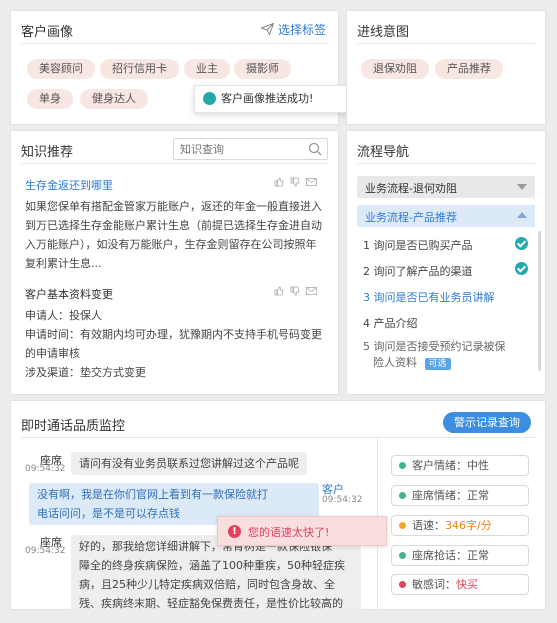 This screenshot has width=557, height=623. I want to click on knowledge-item-line: 涉及渠道：垫交方式变更, so click(85, 372).